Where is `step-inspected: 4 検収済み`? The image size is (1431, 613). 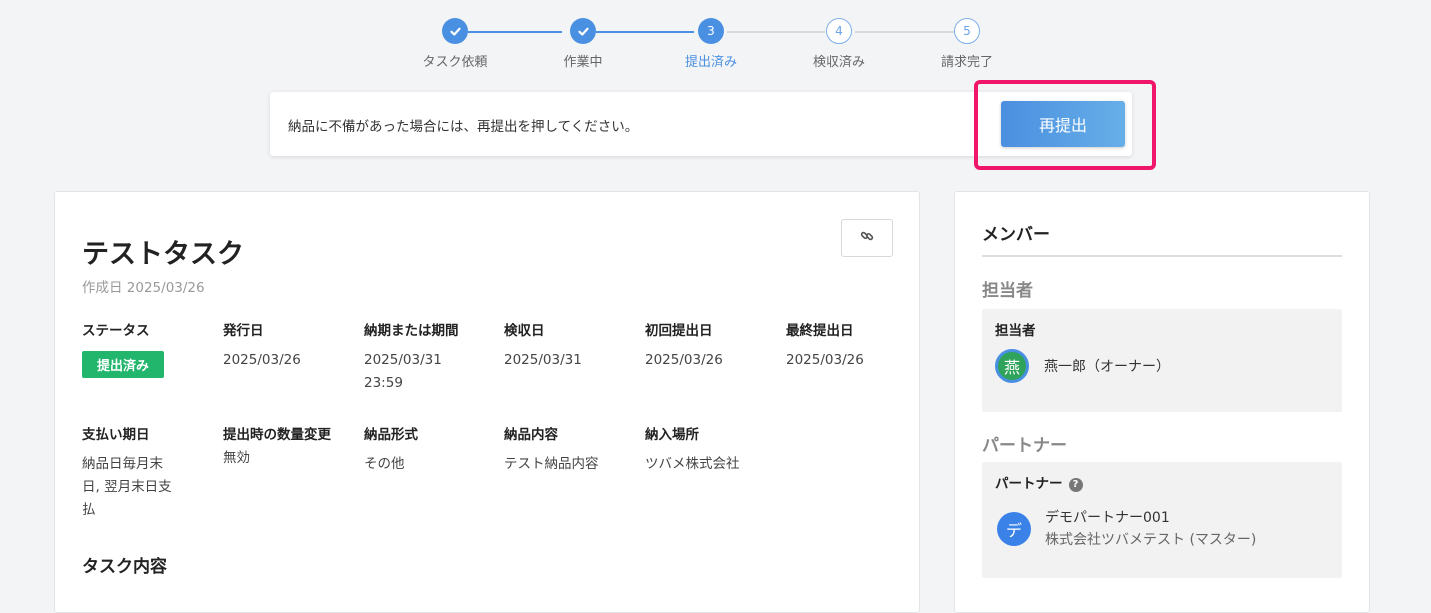
step-inspected: 4 検収済み is located at coordinates (839, 44).